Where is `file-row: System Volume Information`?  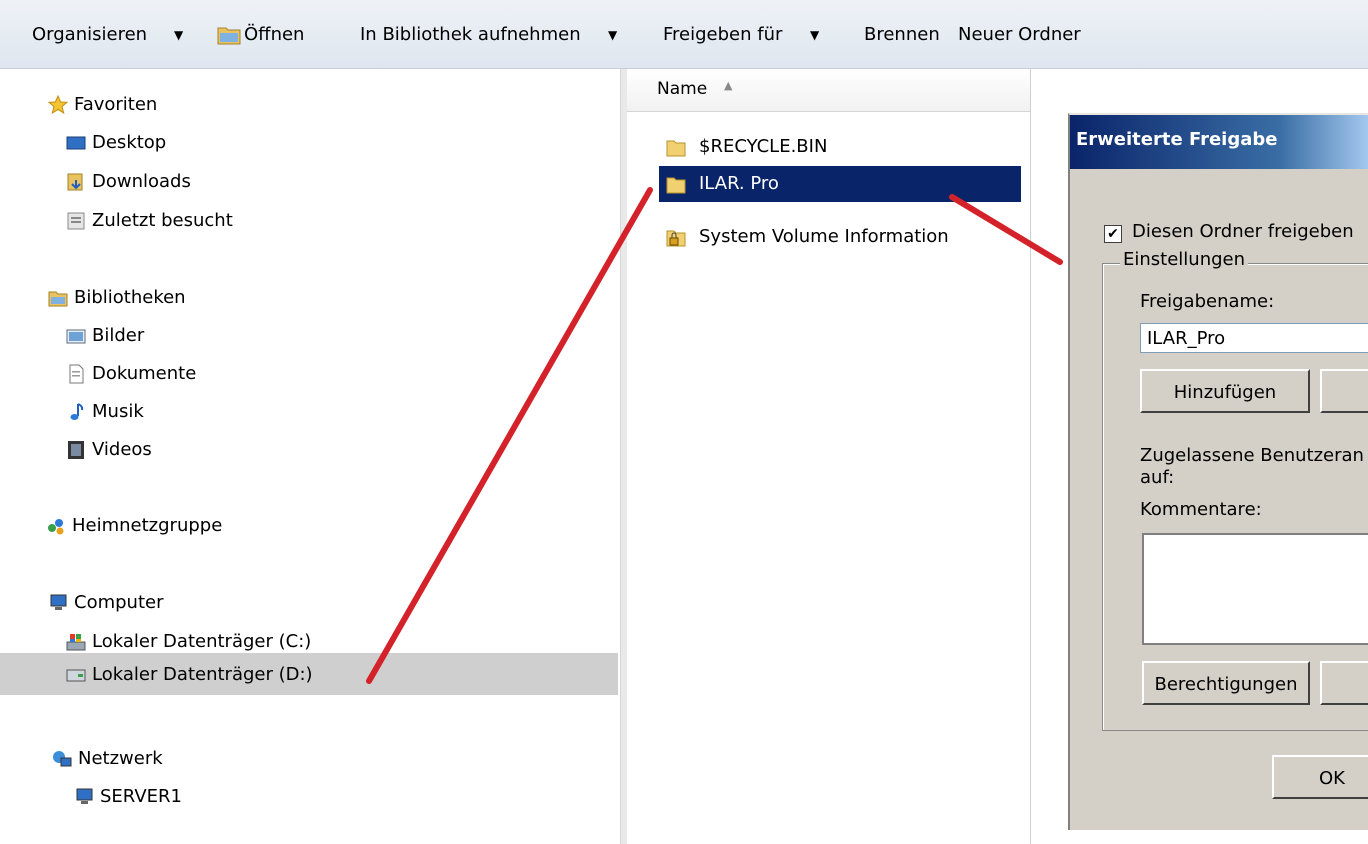
file-row: System Volume Information is located at coordinates (840, 237).